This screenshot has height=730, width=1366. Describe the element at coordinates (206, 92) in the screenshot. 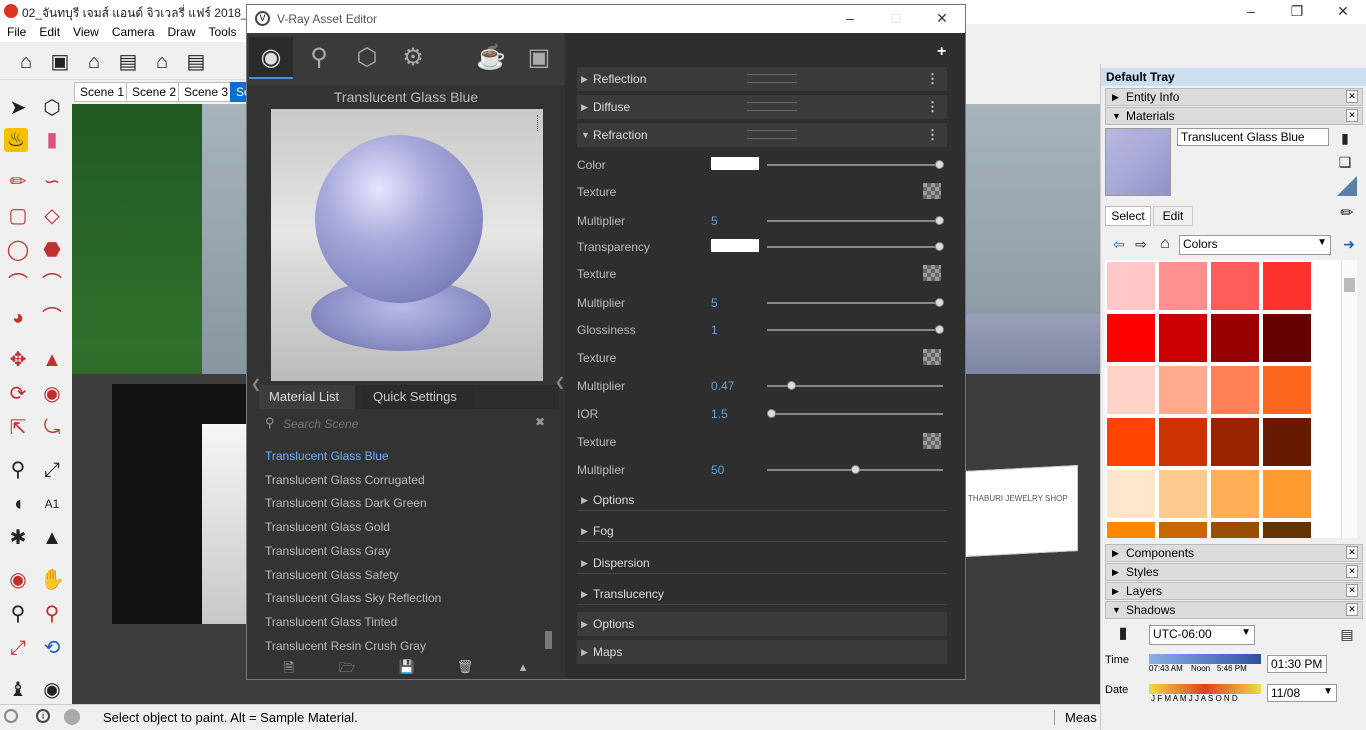

I see `scene-tab-3: Scene 3` at that location.